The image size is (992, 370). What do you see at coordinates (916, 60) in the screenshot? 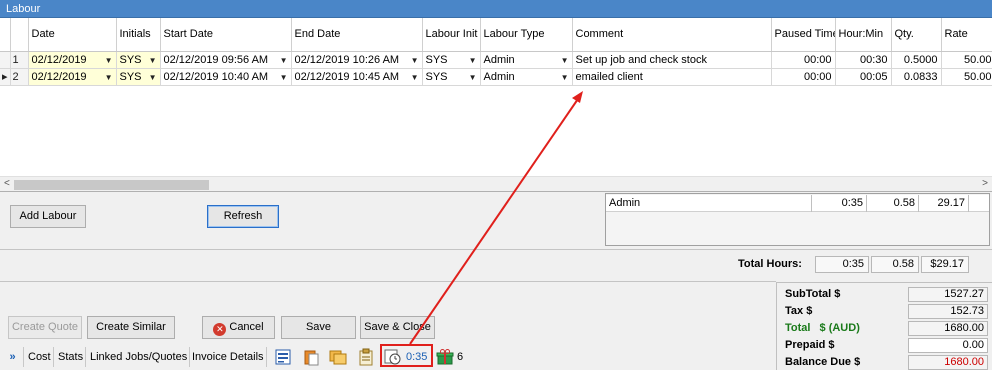
I see `qty-cell: 0.5000` at bounding box center [916, 60].